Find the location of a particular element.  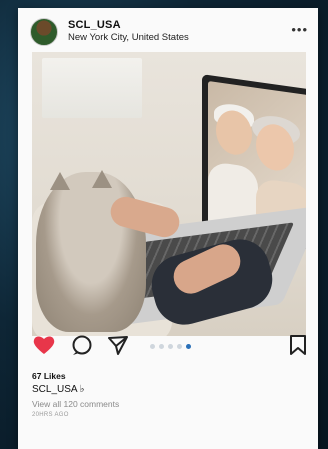

avatar is located at coordinates (44, 32).